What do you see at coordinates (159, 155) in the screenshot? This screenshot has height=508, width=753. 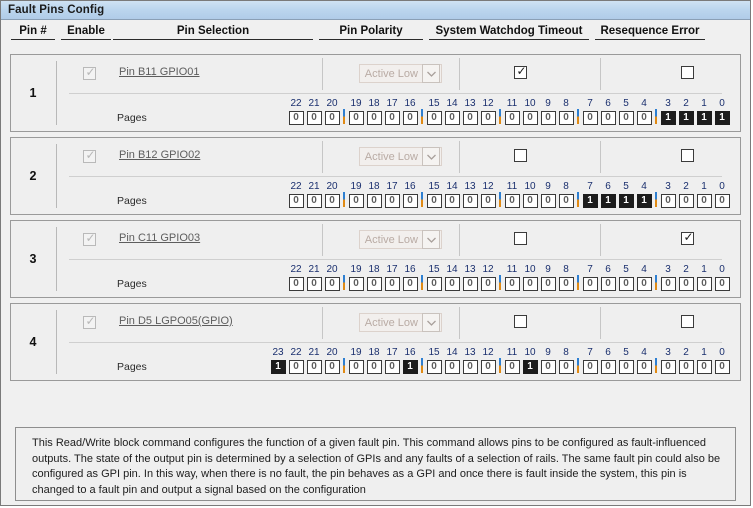 I see `pin-selection-link: Pin B12 GPIO02` at bounding box center [159, 155].